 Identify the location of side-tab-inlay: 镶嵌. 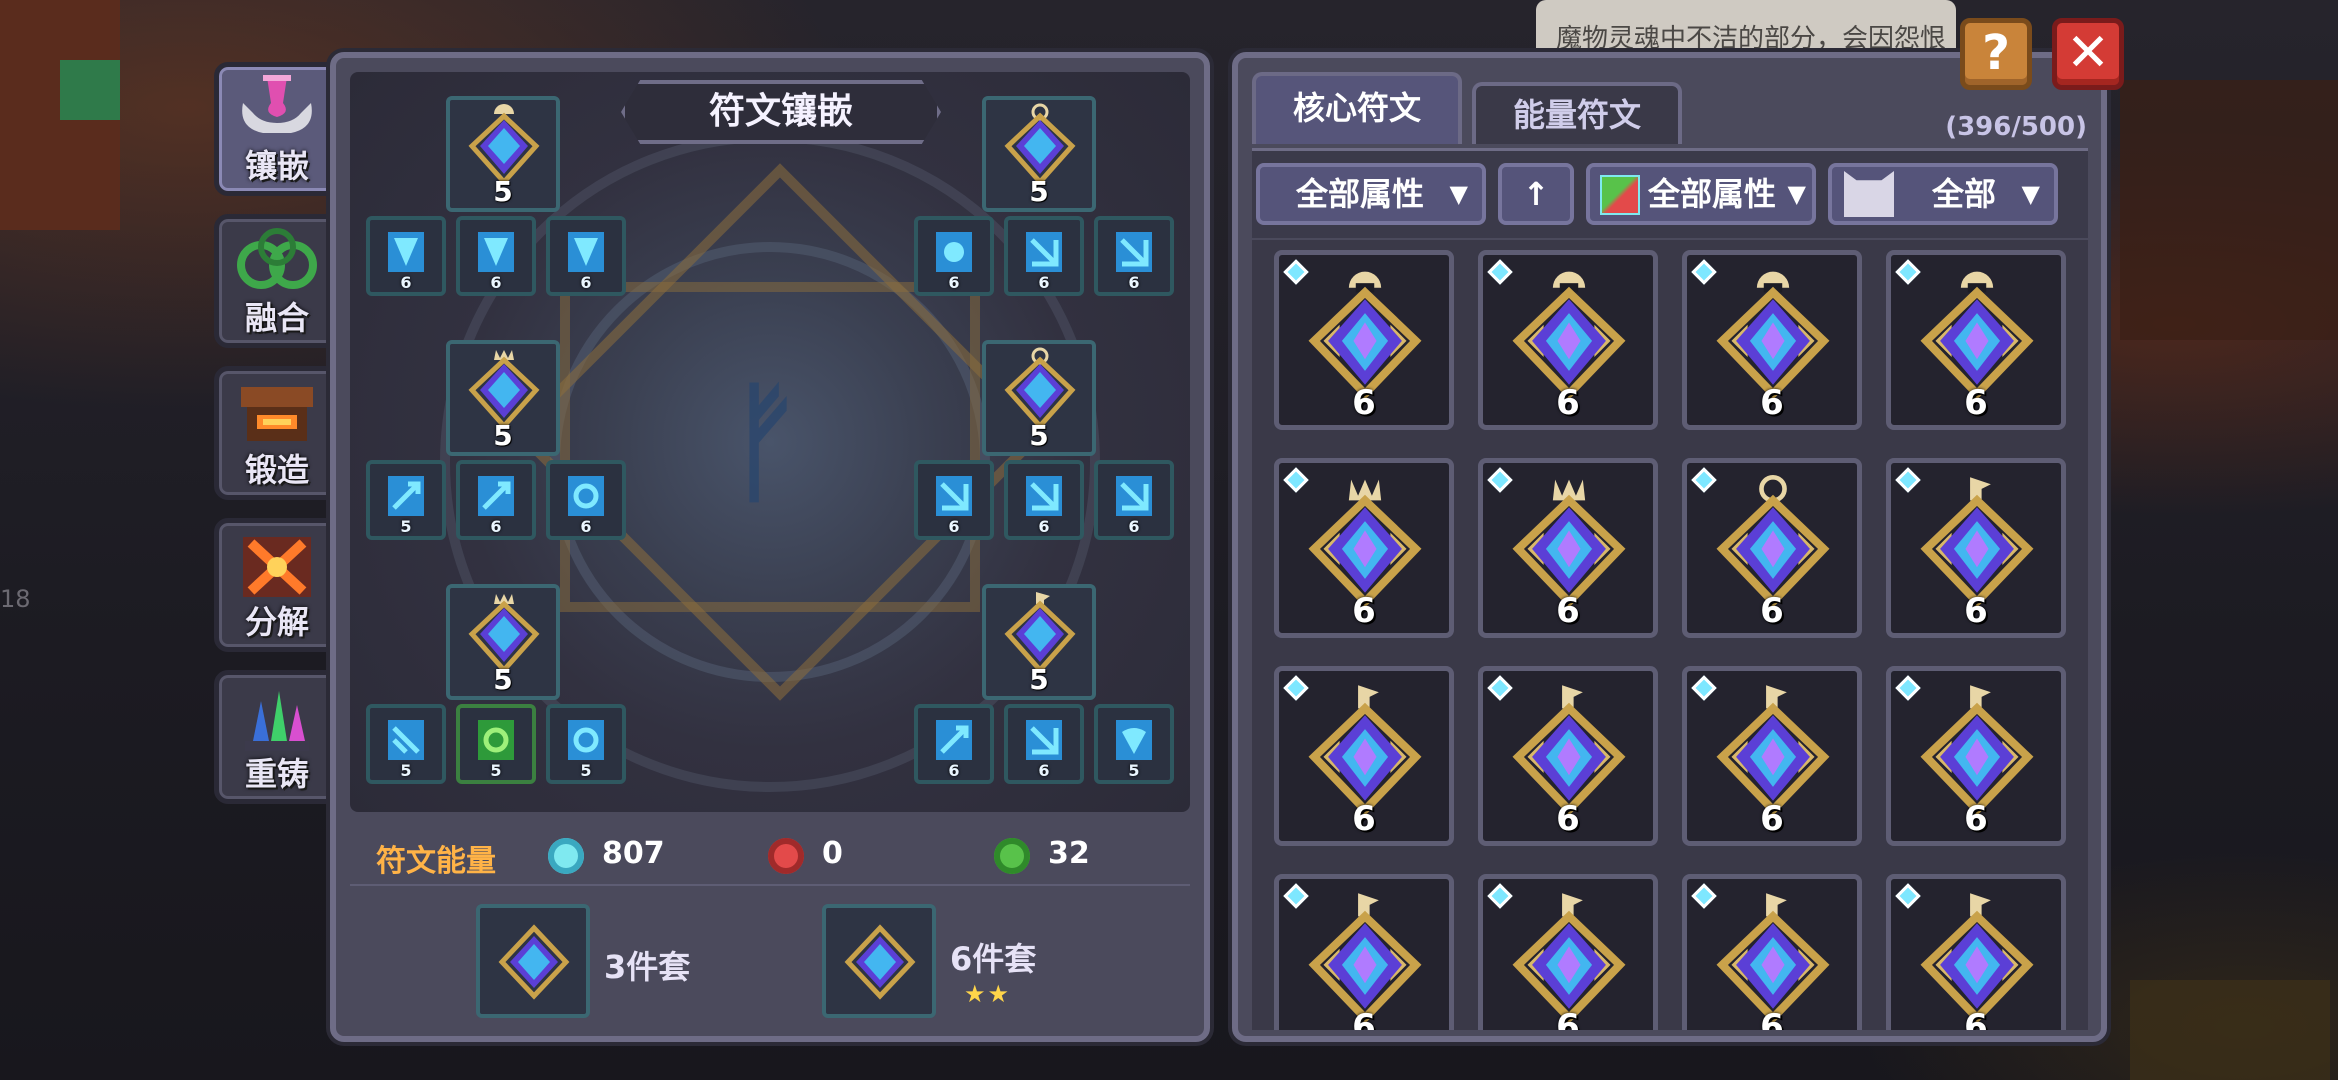
(277, 129).